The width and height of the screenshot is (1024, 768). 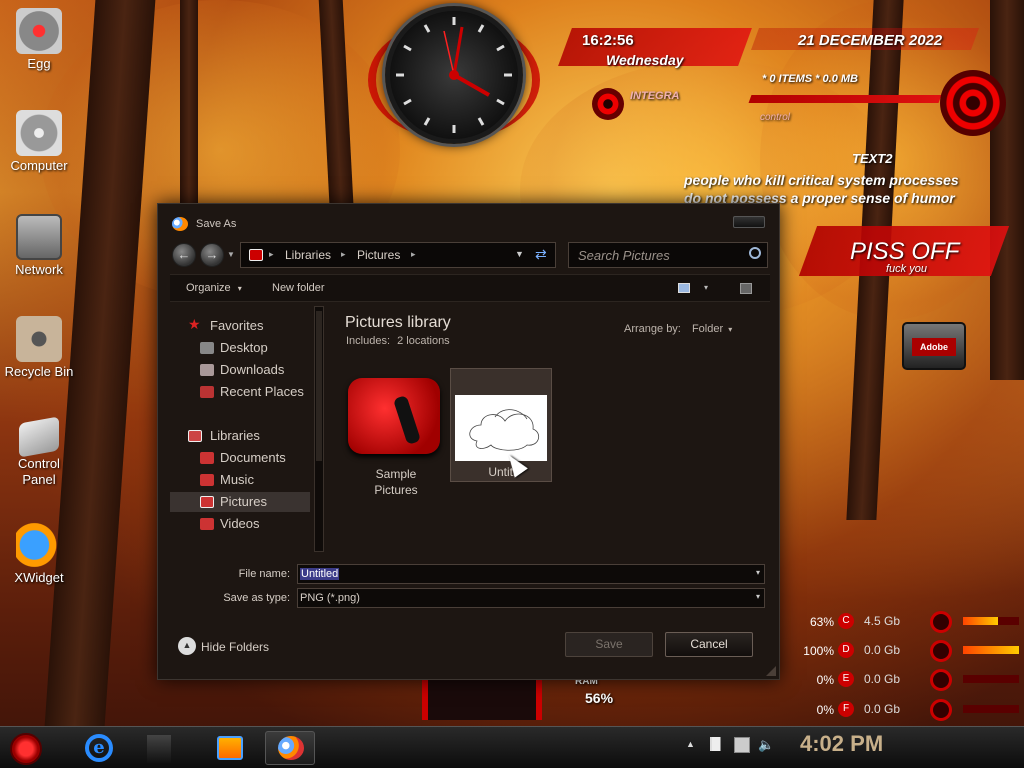 I want to click on dialog-titlebar: Save As, so click(x=468, y=220).